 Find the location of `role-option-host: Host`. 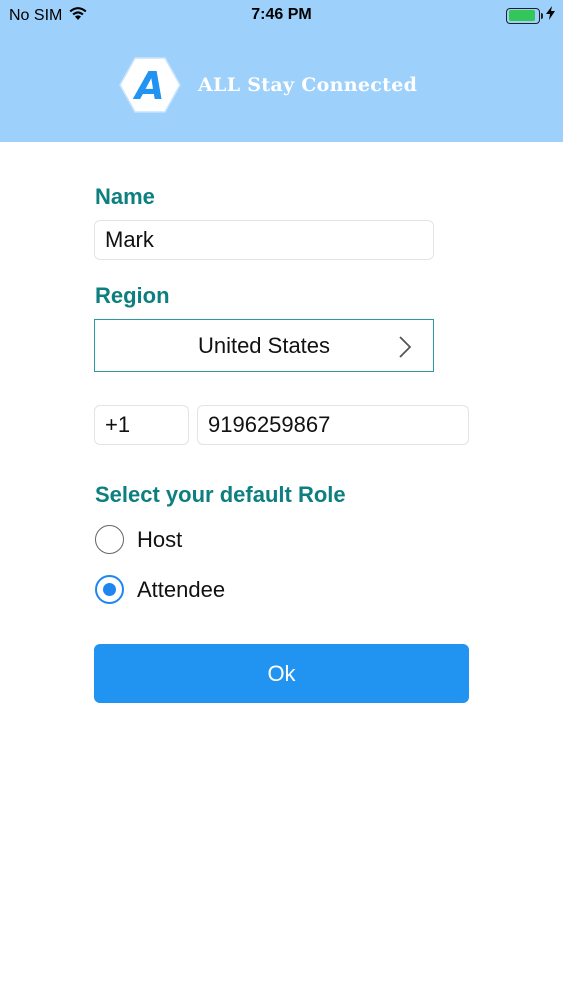

role-option-host: Host is located at coordinates (138, 539).